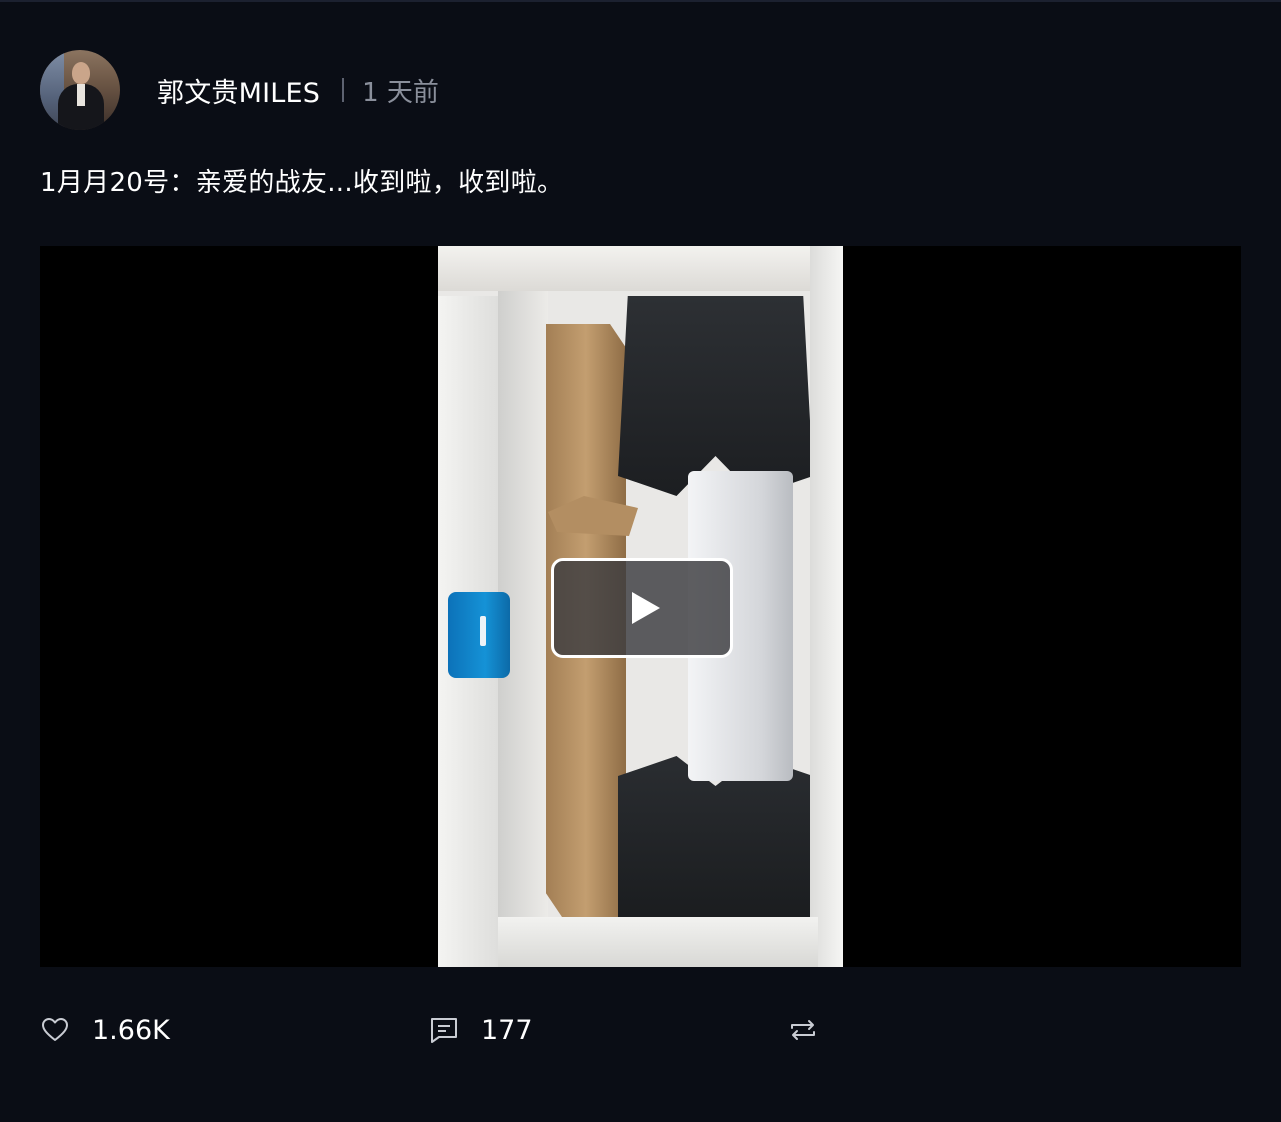 Image resolution: width=1281 pixels, height=1122 pixels. Describe the element at coordinates (507, 1030) in the screenshot. I see `comment-count: 177` at that location.